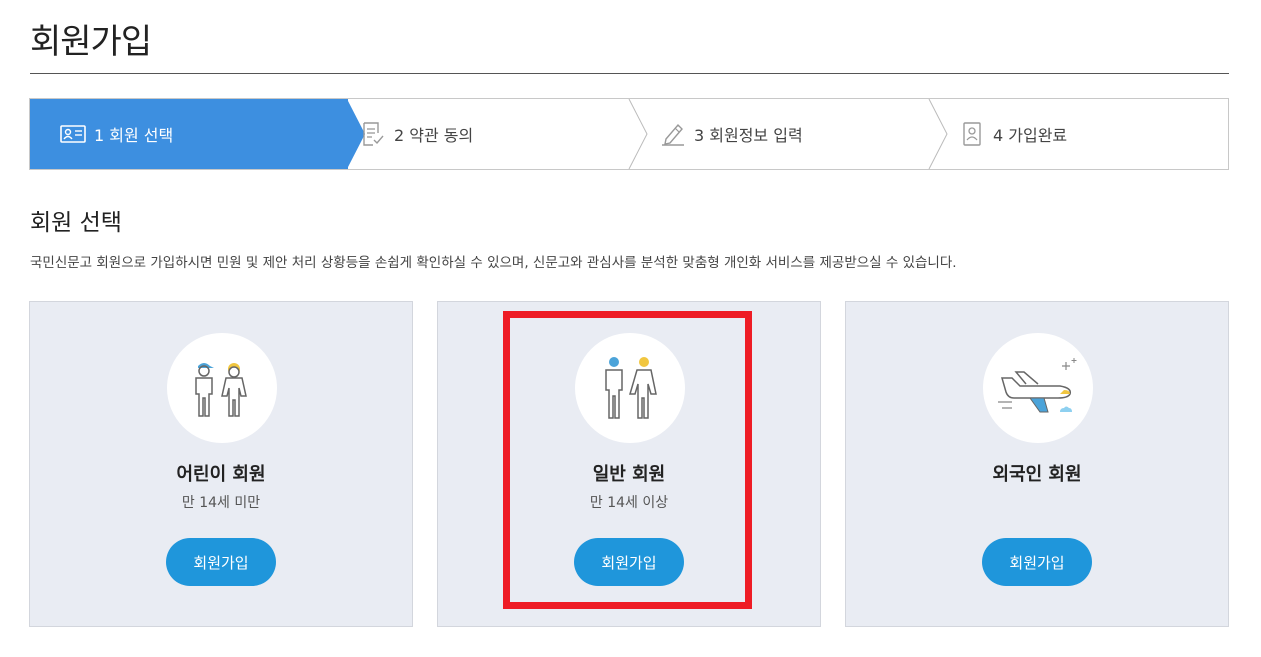  I want to click on card-title: 외국인 회원, so click(1037, 474).